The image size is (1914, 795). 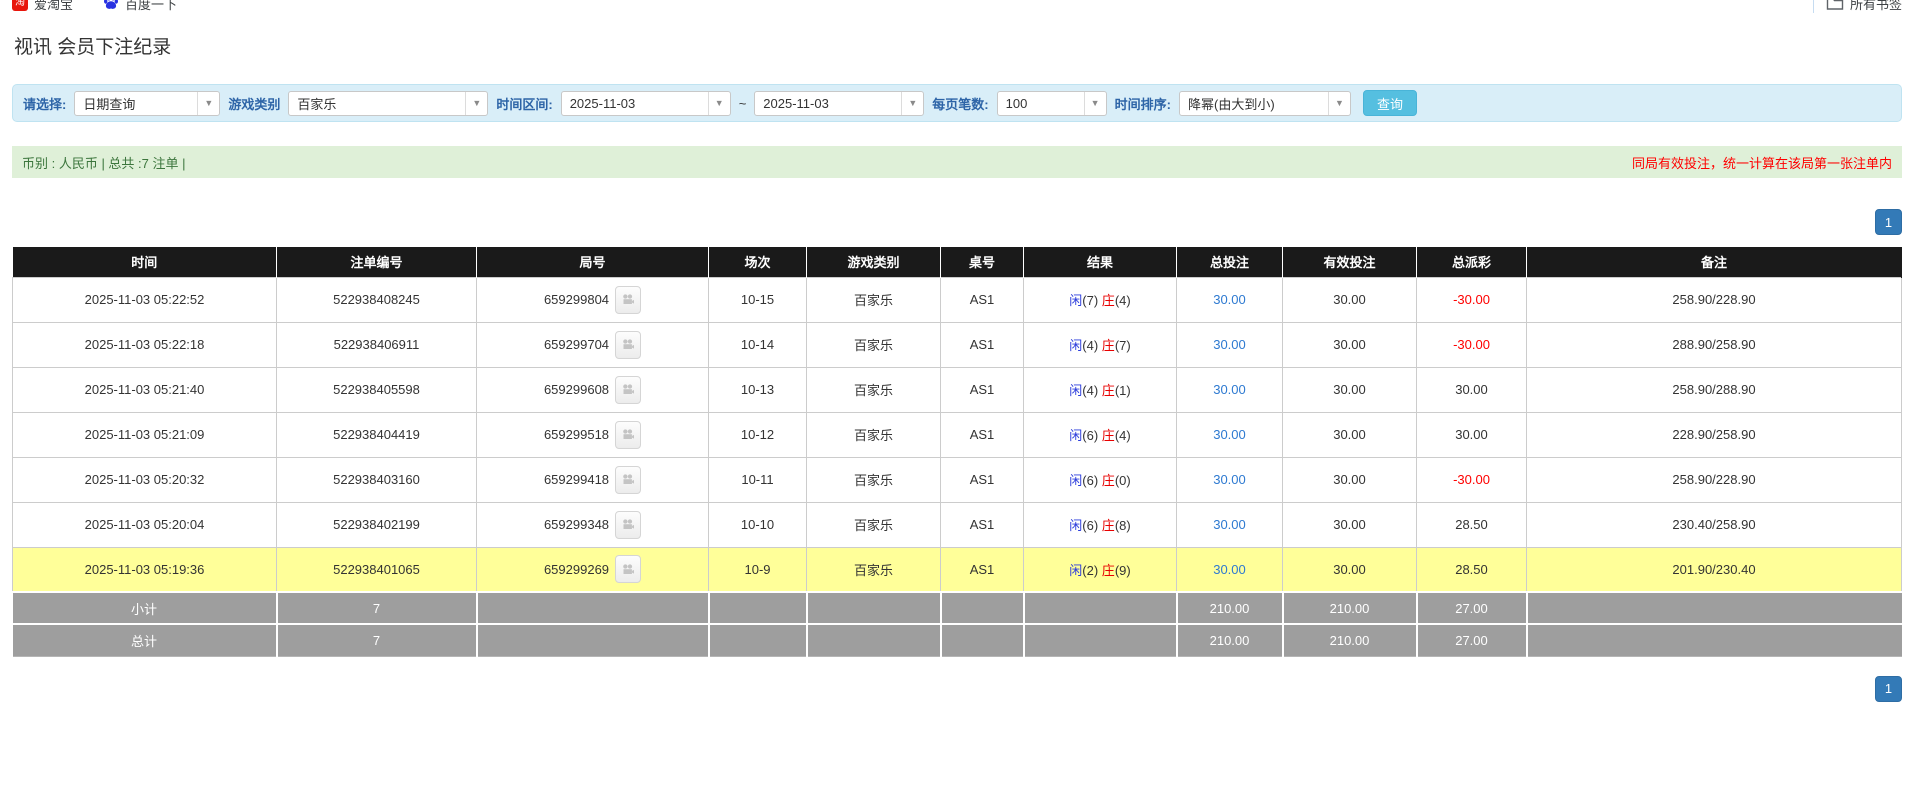 What do you see at coordinates (576, 434) in the screenshot?
I see `round-number-text: 659299518` at bounding box center [576, 434].